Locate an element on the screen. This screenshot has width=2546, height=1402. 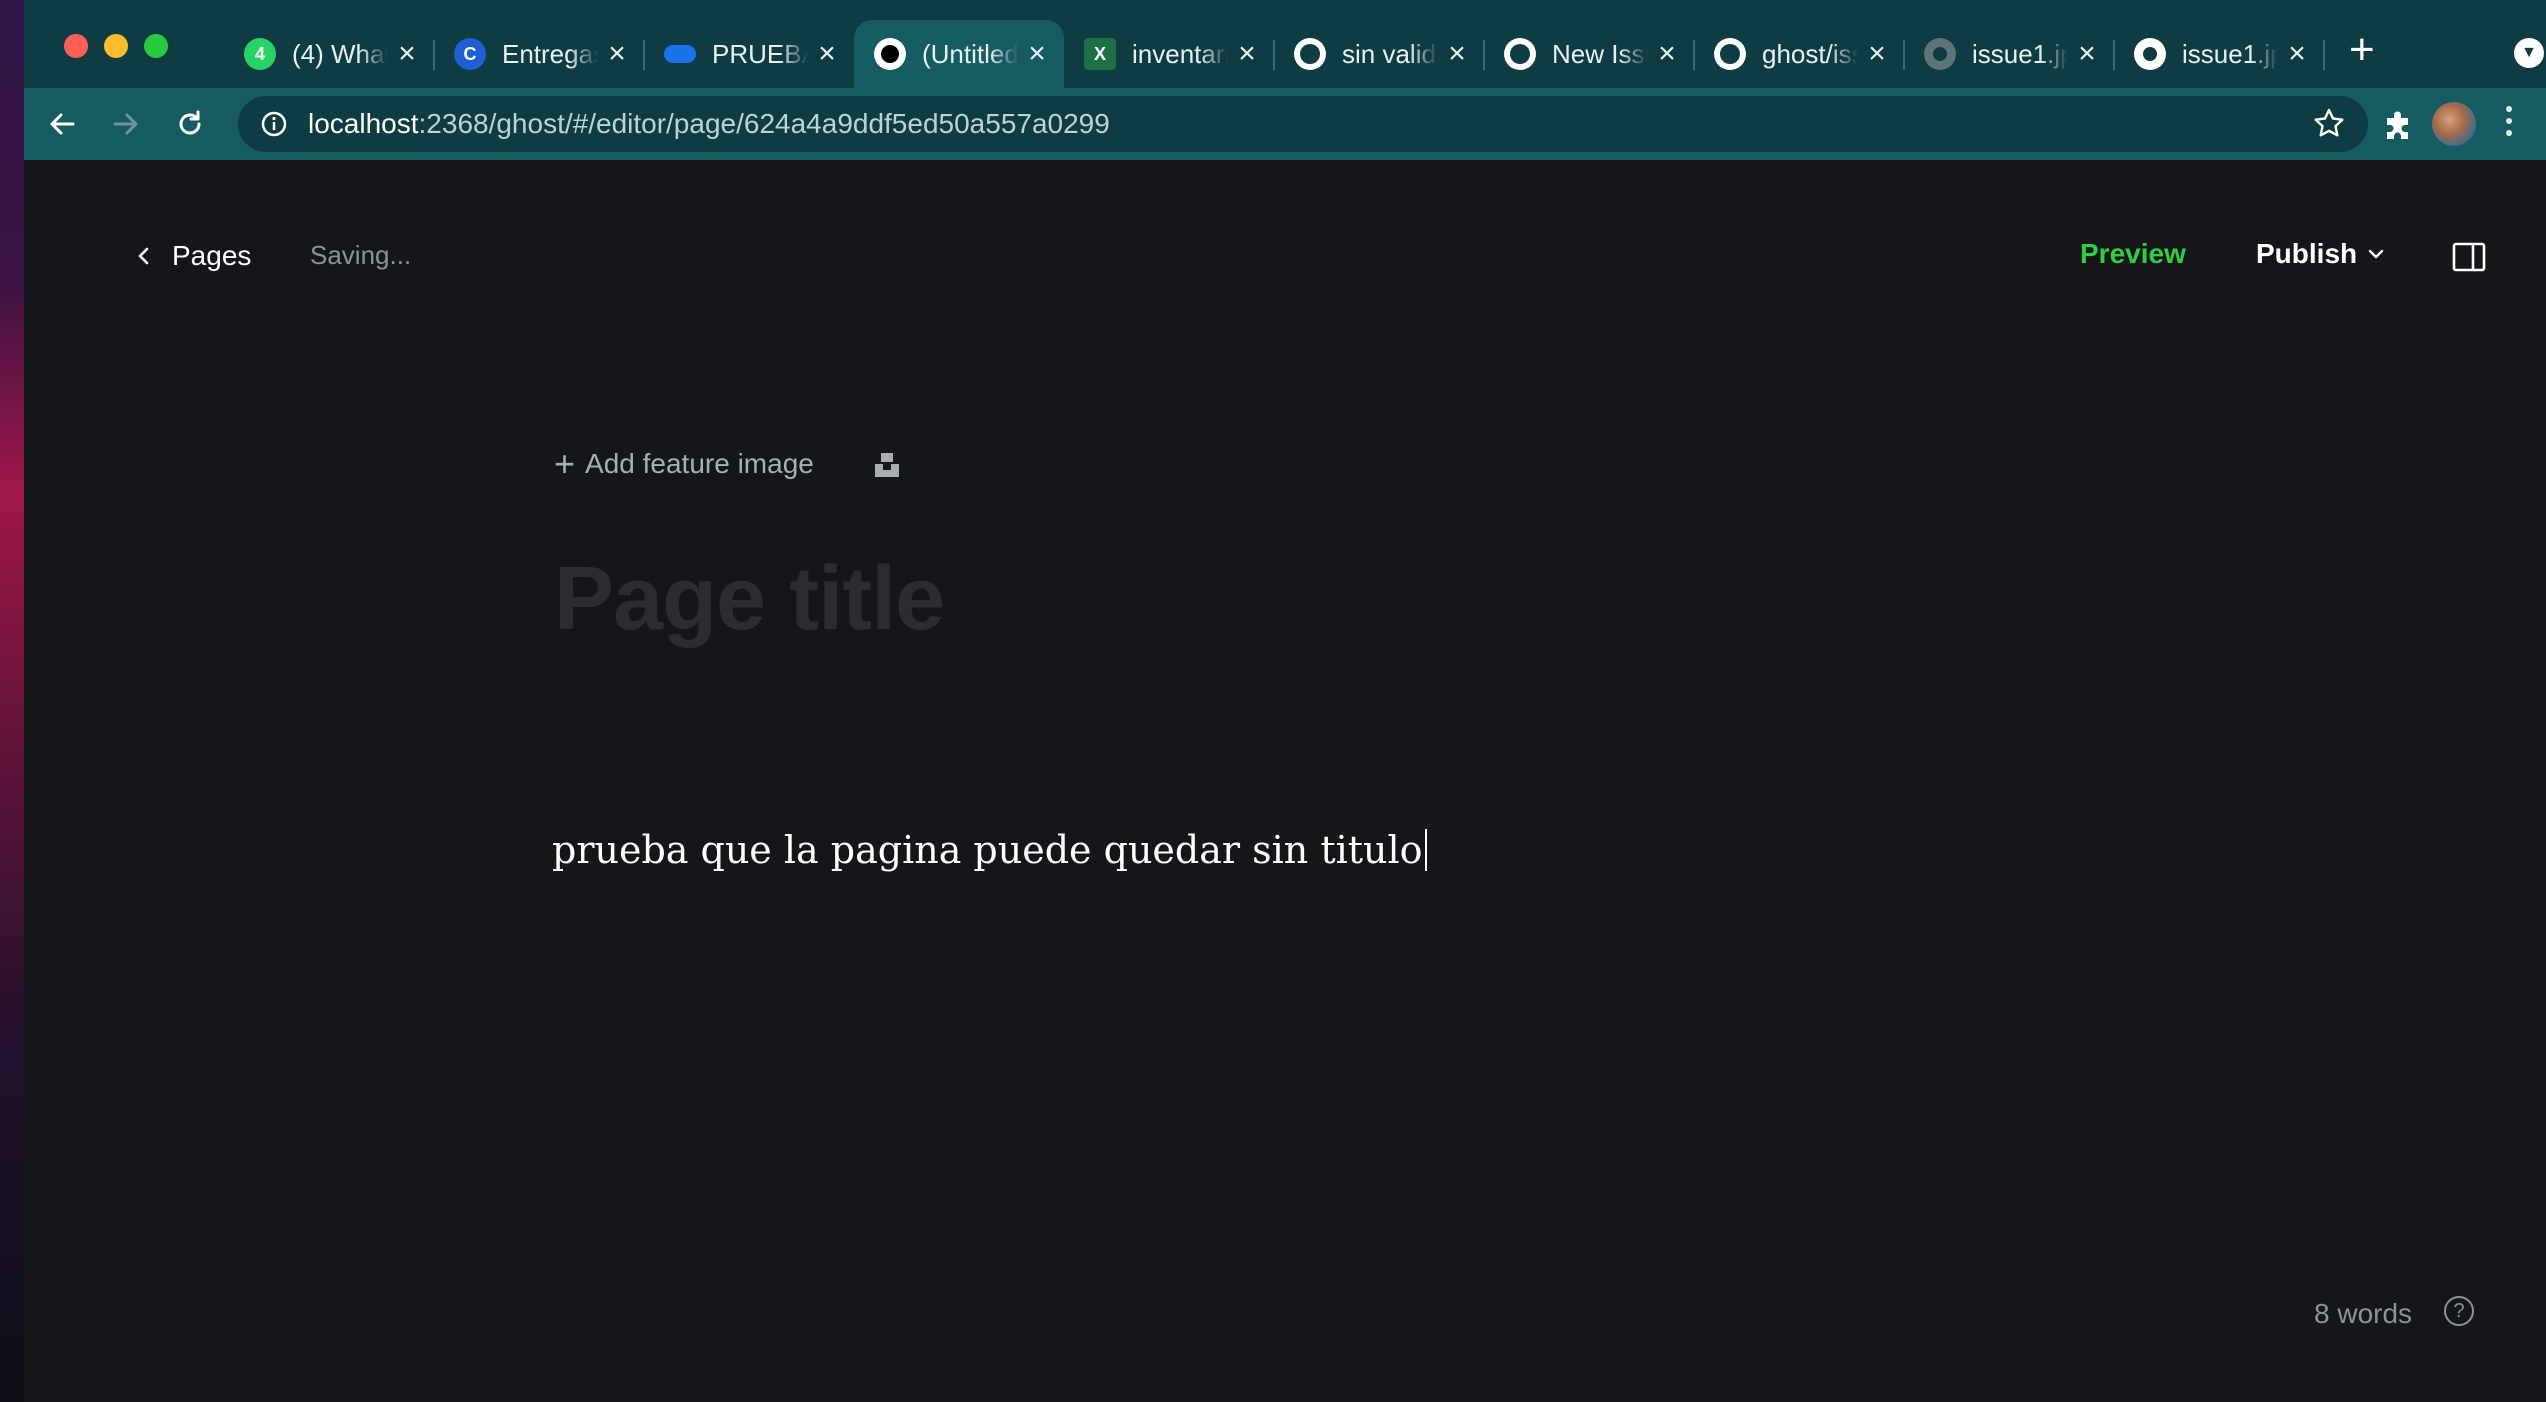
url-host: localhost is located at coordinates (363, 123).